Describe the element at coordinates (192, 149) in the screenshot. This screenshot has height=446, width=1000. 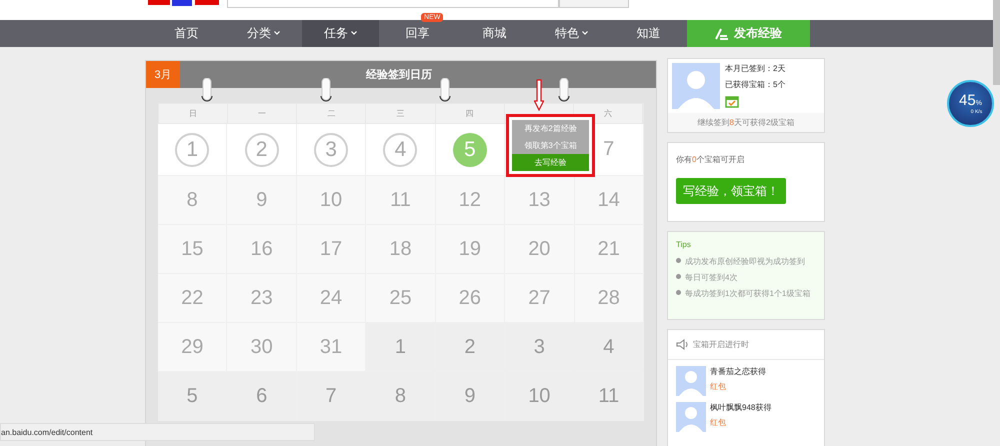
I see `signed-day: 1` at that location.